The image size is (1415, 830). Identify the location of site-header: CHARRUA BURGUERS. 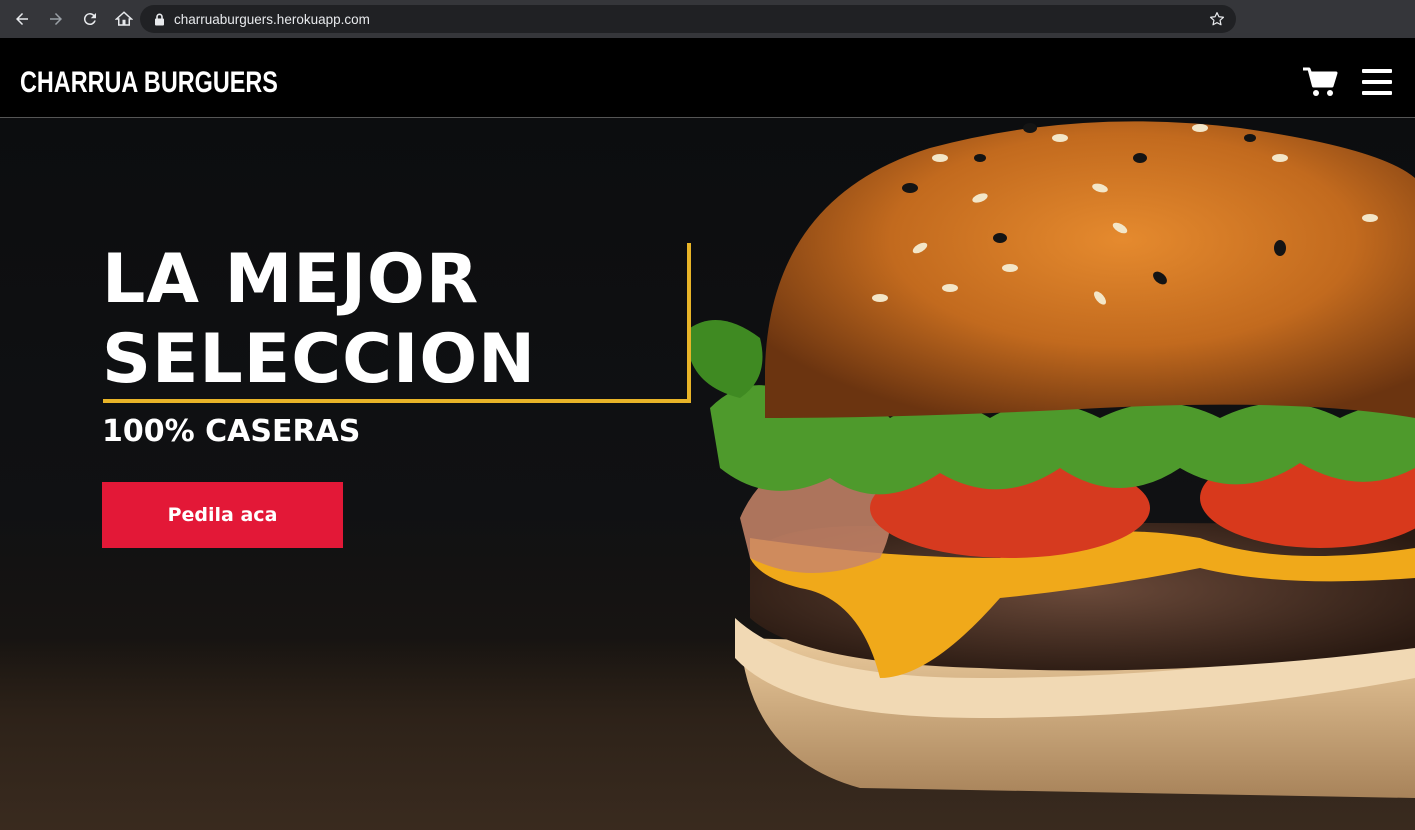
(707, 78).